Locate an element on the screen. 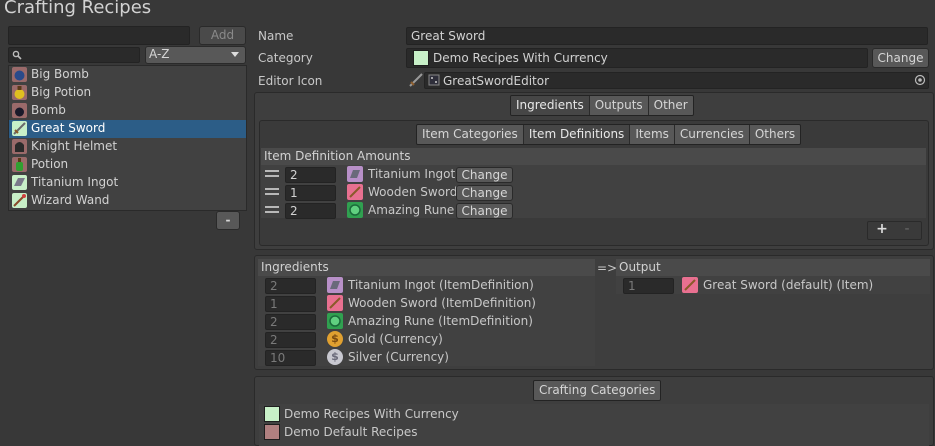 Image resolution: width=935 pixels, height=446 pixels. summary-ingredient-name: Gold (Currency) is located at coordinates (395, 339).